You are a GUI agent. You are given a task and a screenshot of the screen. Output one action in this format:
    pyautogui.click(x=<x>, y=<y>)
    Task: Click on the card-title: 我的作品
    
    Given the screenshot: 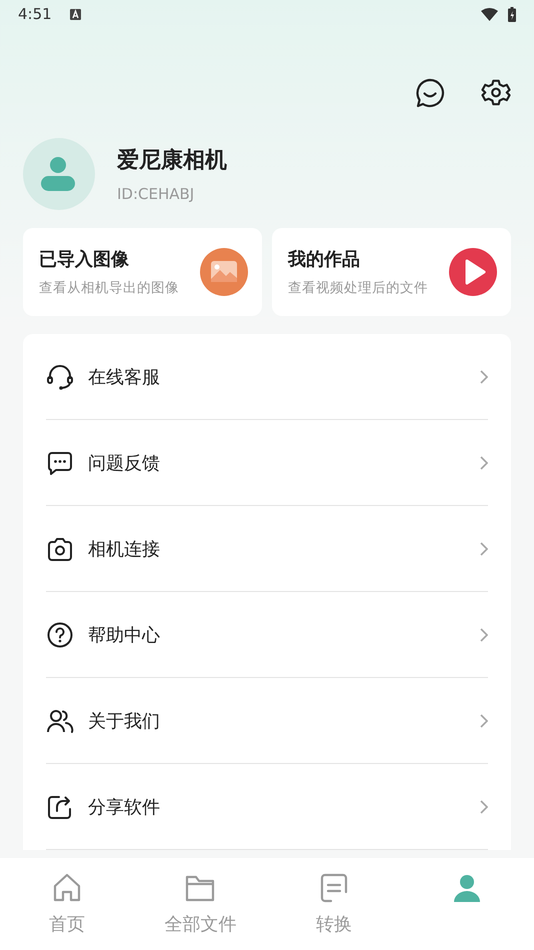 What is the action you would take?
    pyautogui.click(x=324, y=259)
    